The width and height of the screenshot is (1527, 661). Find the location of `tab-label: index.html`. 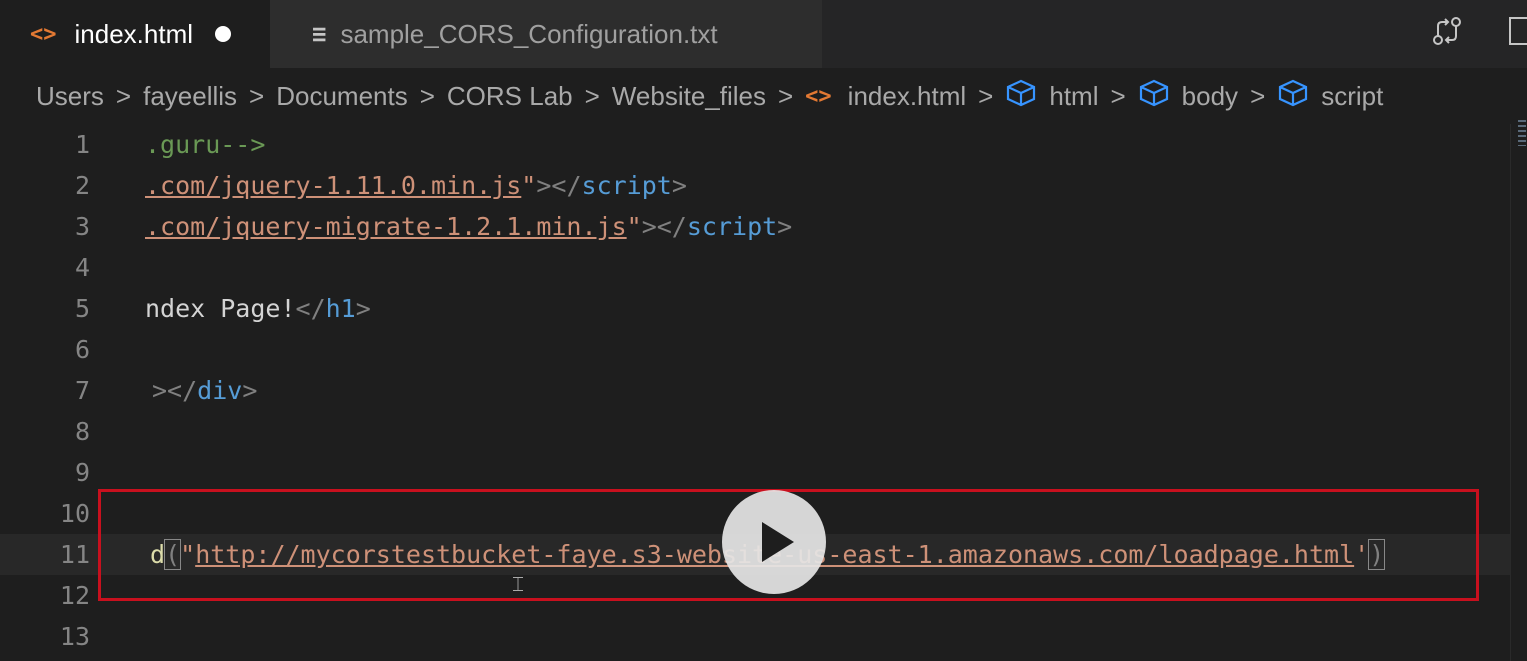

tab-label: index.html is located at coordinates (134, 33).